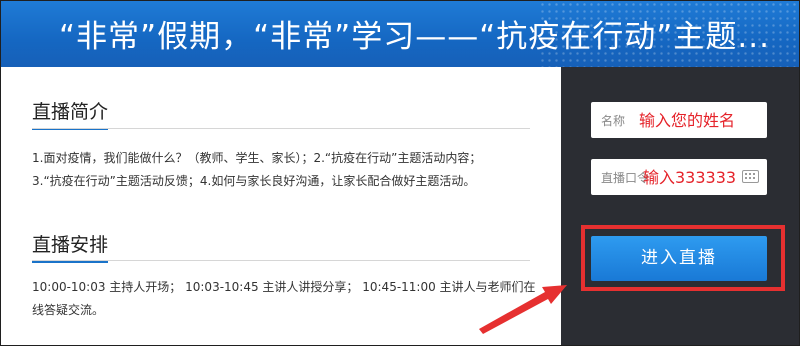 The width and height of the screenshot is (800, 346). I want to click on password-field: 直播口令 输入333333, so click(679, 177).